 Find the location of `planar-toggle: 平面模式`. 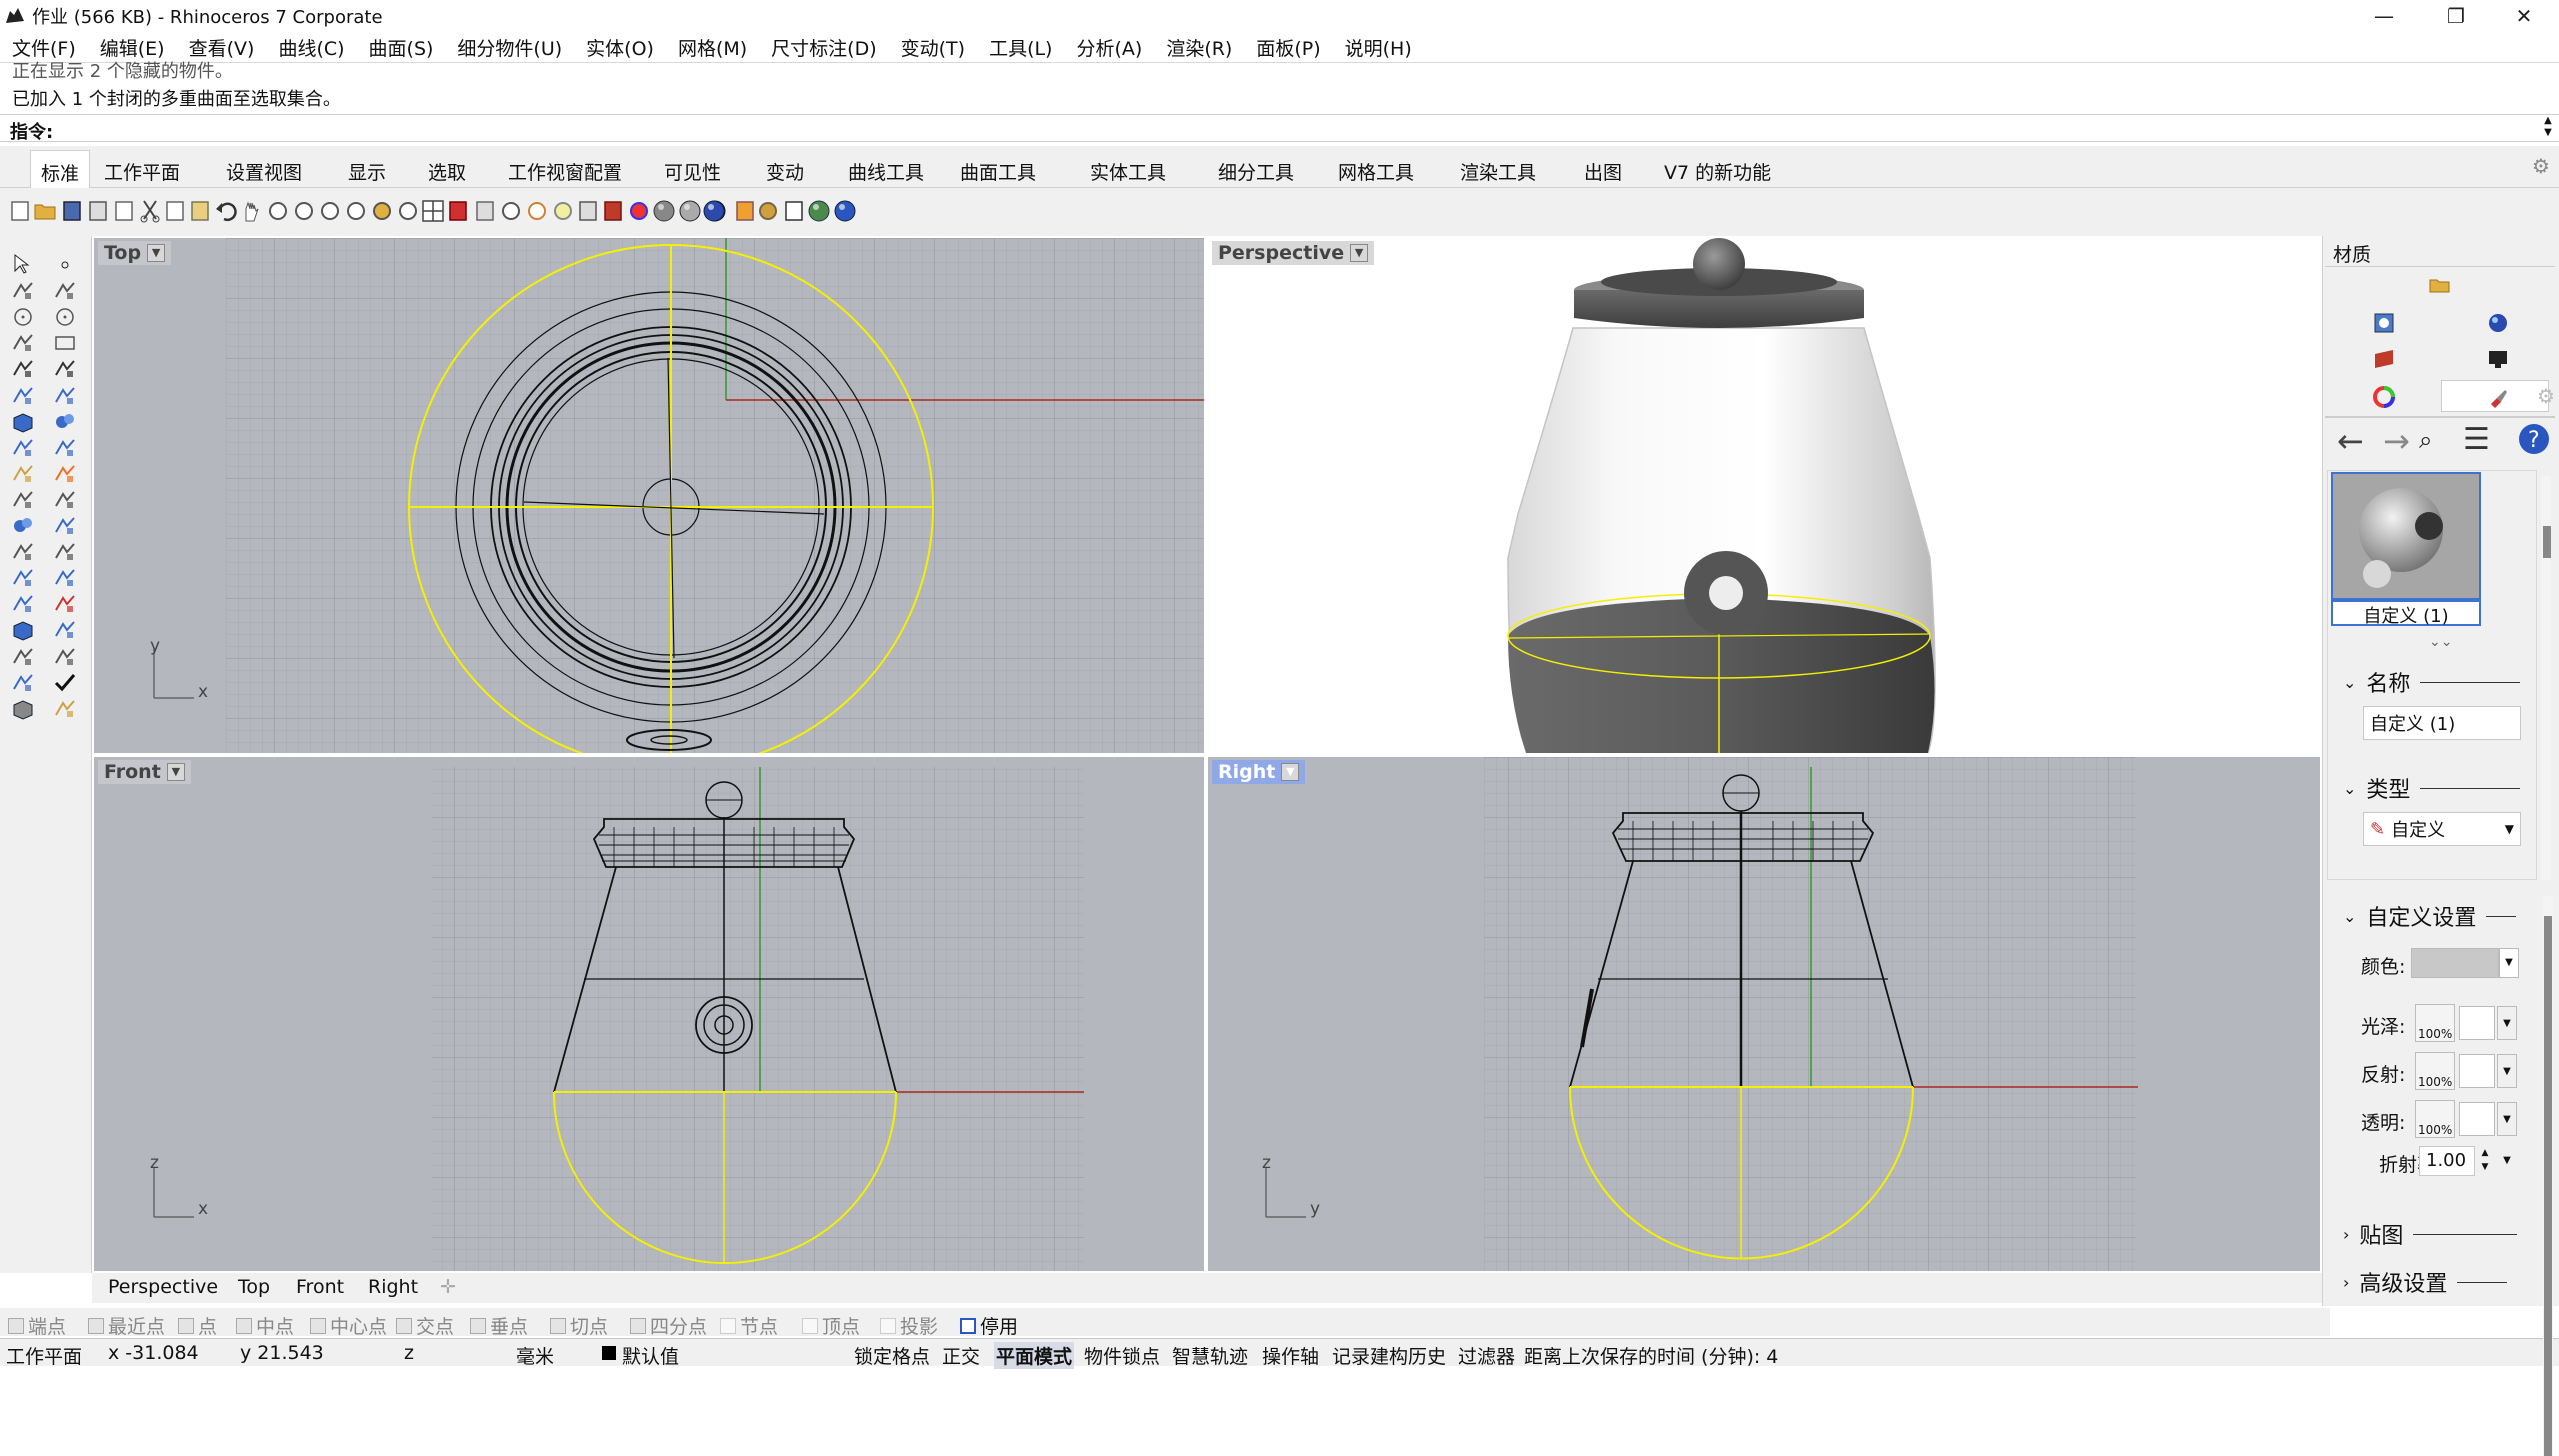

planar-toggle: 平面模式 is located at coordinates (1034, 1355).